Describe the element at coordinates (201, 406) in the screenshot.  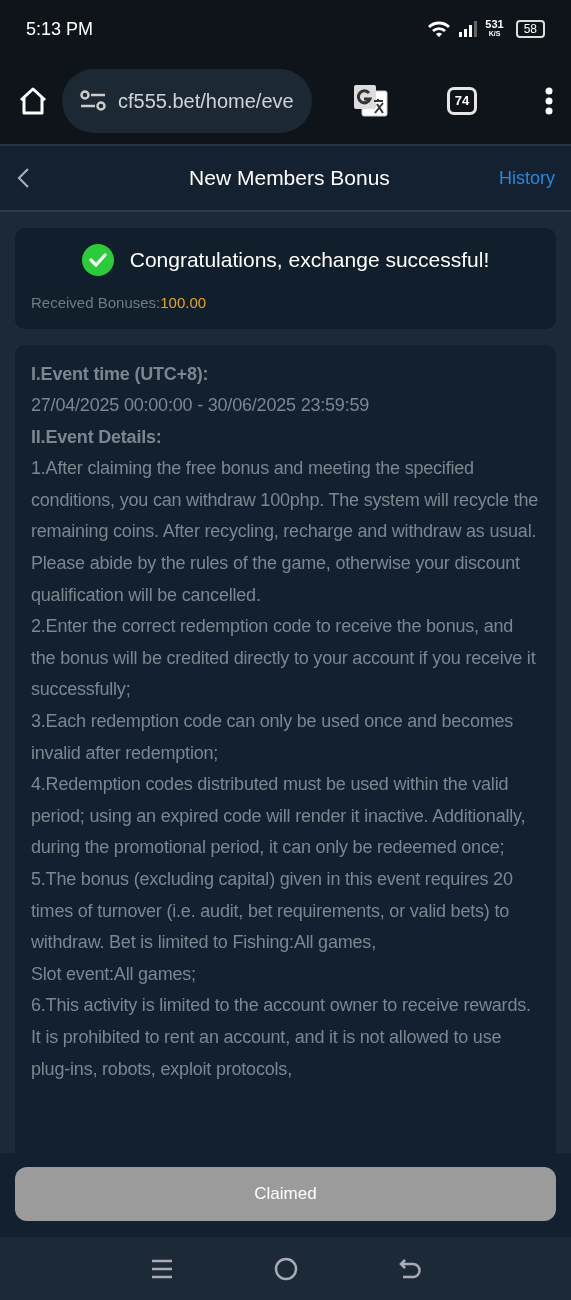
I see `rule-text: 27/04/2025 00:00:00 - 30/06/2025 23:59:59` at that location.